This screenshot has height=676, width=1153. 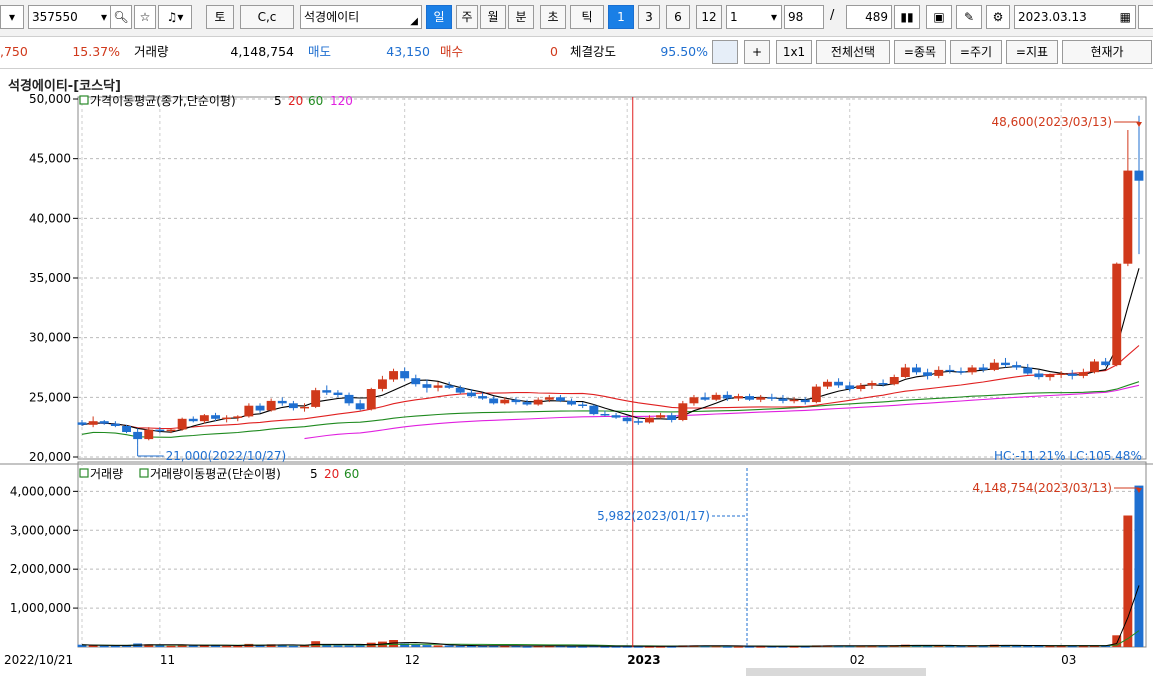 What do you see at coordinates (175, 17) in the screenshot?
I see `alert-button: ♫▾` at bounding box center [175, 17].